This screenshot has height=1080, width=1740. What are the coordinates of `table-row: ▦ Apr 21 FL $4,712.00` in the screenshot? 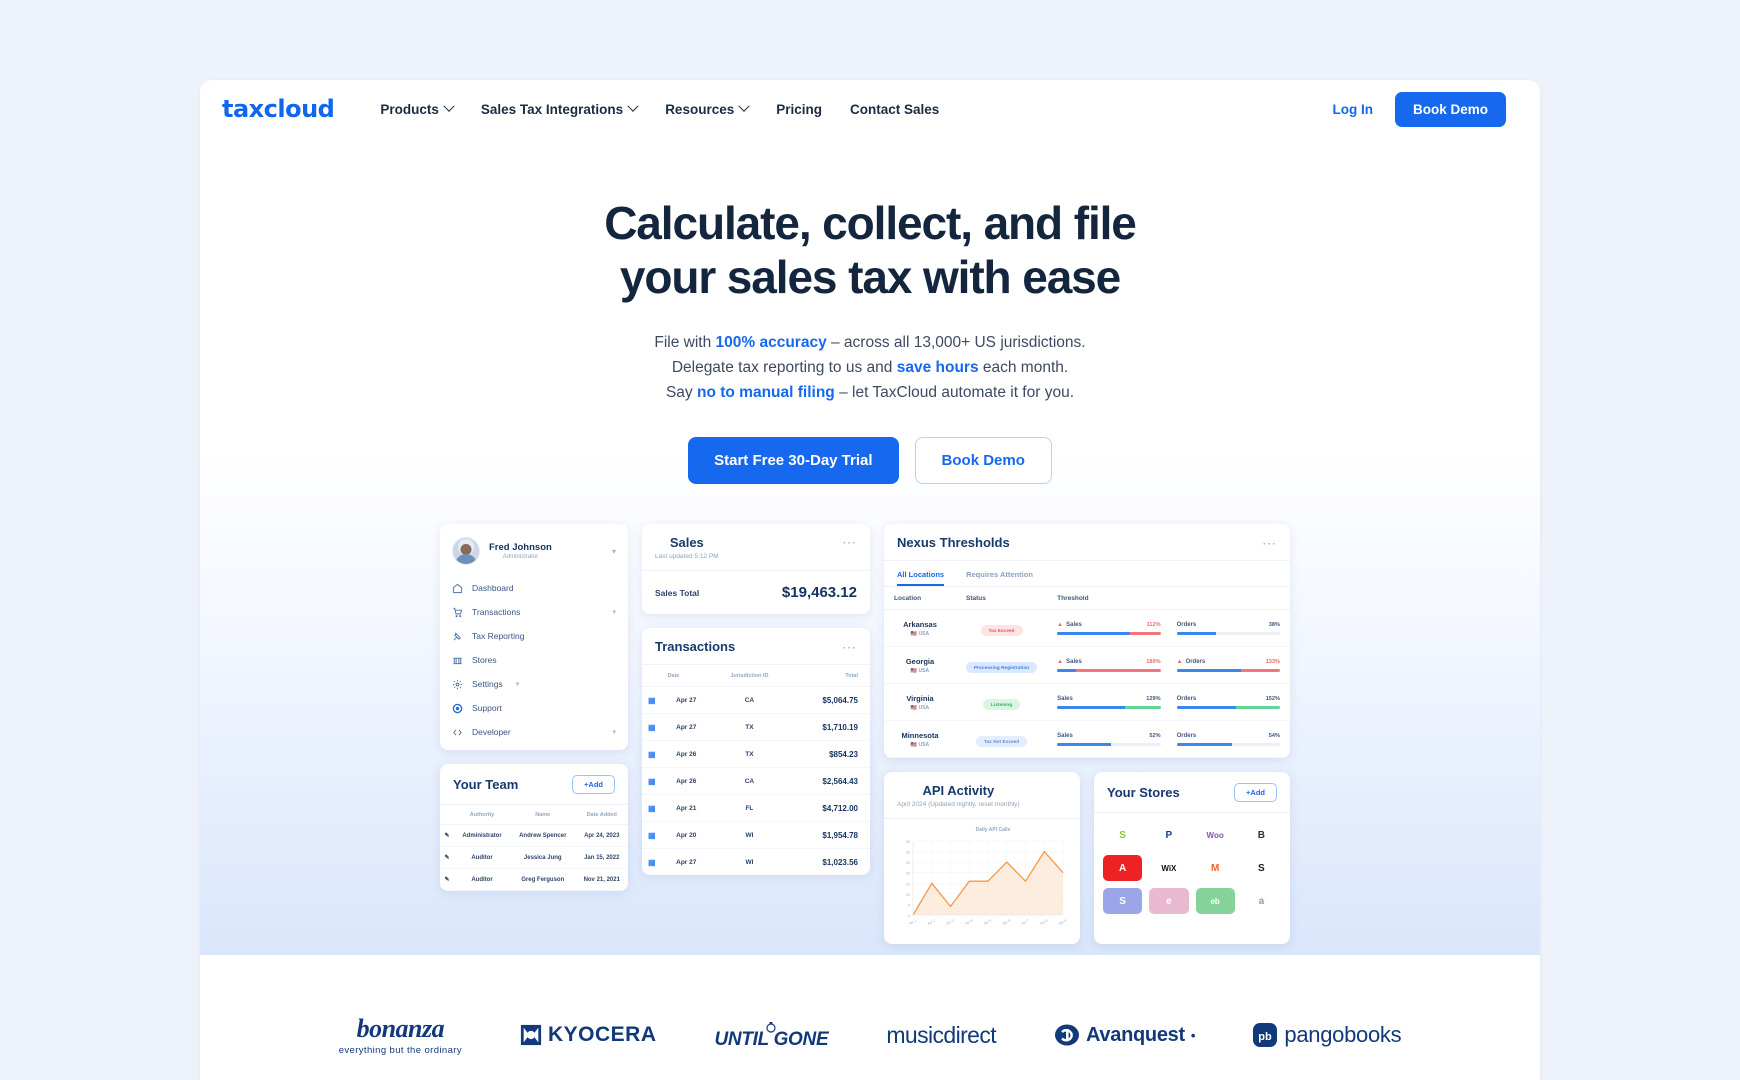 It's located at (756, 808).